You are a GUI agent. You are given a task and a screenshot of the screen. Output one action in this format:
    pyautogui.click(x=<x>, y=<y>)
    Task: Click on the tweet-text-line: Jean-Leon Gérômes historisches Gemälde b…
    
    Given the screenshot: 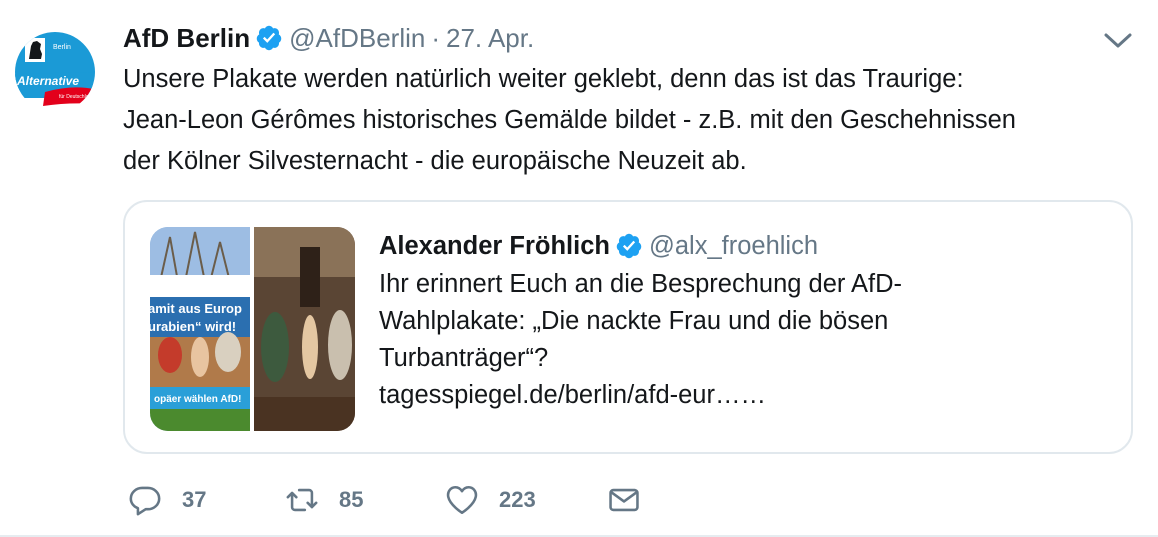 What is the action you would take?
    pyautogui.click(x=569, y=120)
    